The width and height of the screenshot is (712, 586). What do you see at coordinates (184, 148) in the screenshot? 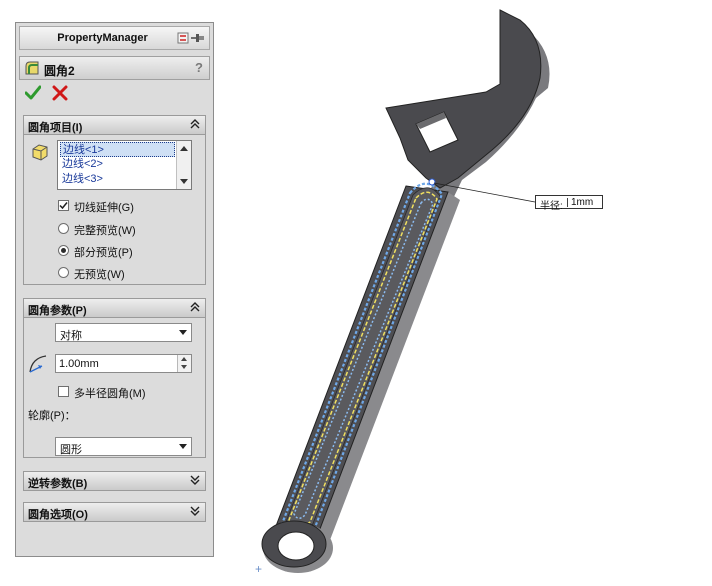
I see `scroll-up-icon` at bounding box center [184, 148].